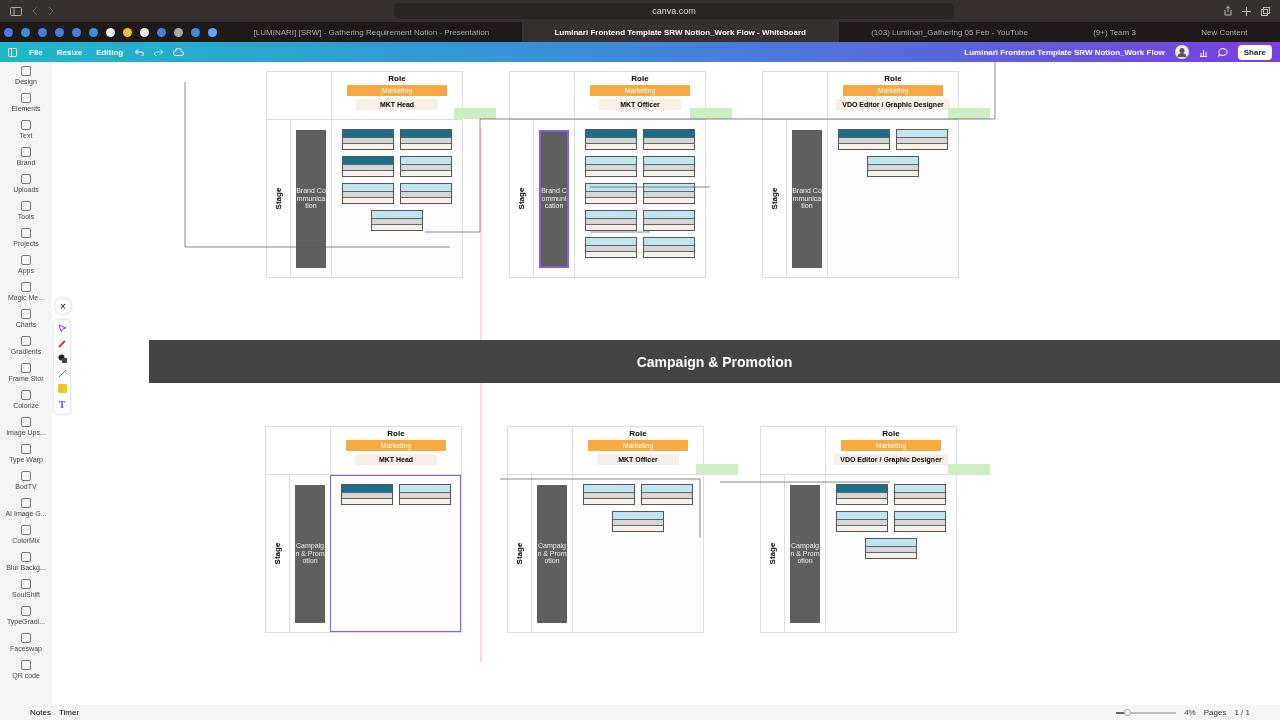 The width and height of the screenshot is (1280, 720). I want to click on tabs-icon, so click(1265, 11).